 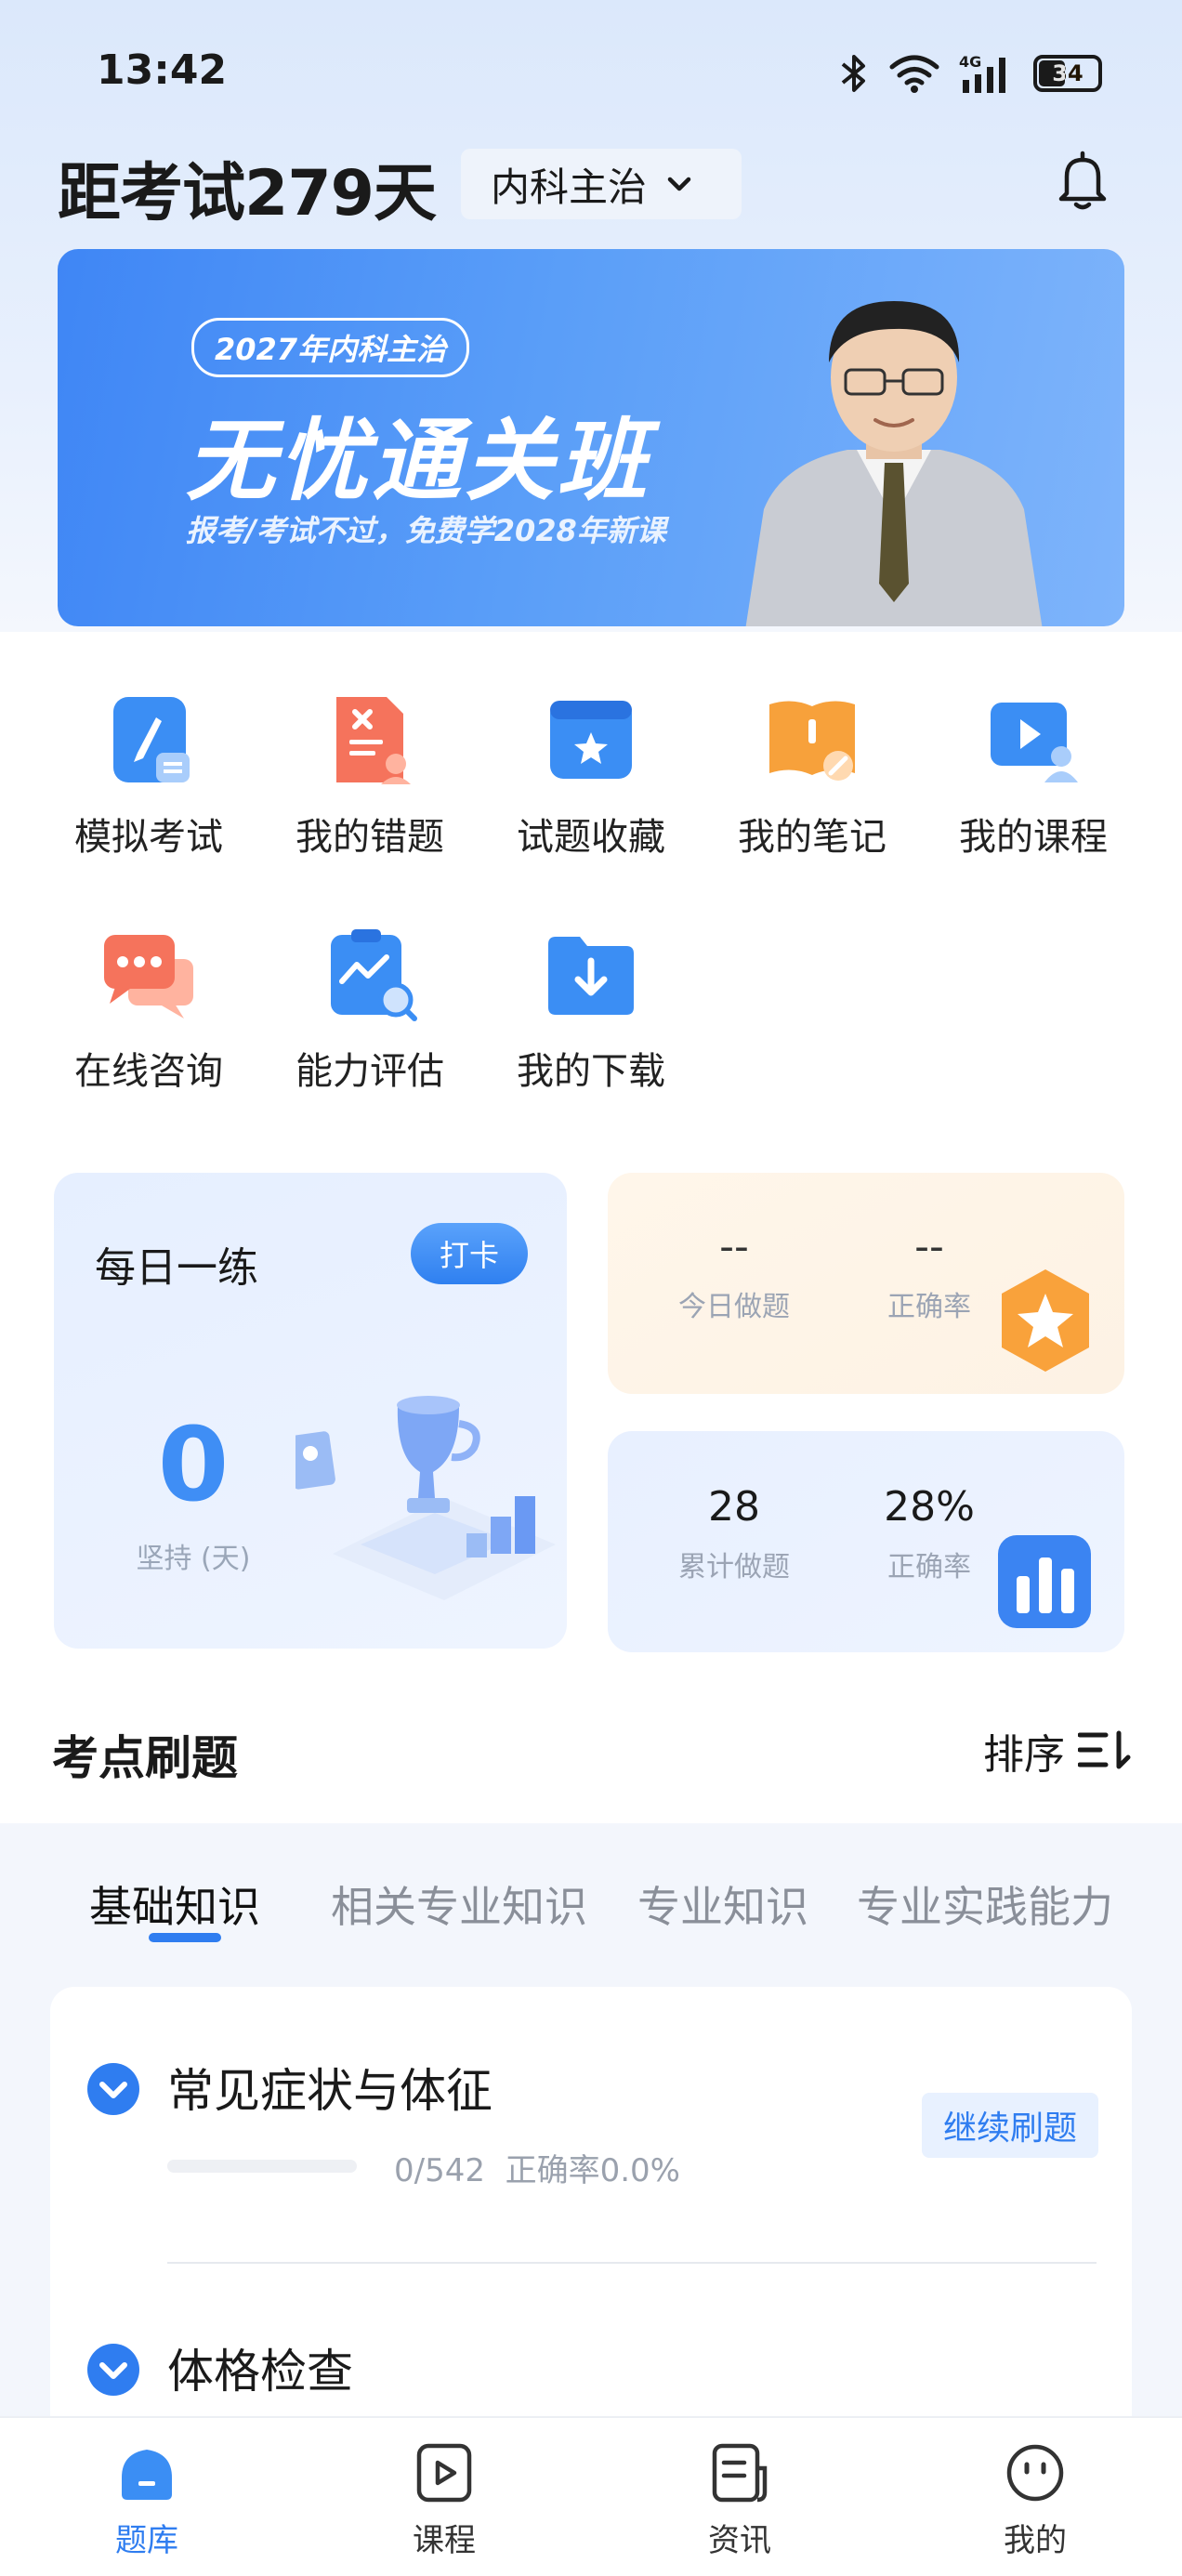 I want to click on progress-text: 0/542 正确率0.0%, so click(x=537, y=2167).